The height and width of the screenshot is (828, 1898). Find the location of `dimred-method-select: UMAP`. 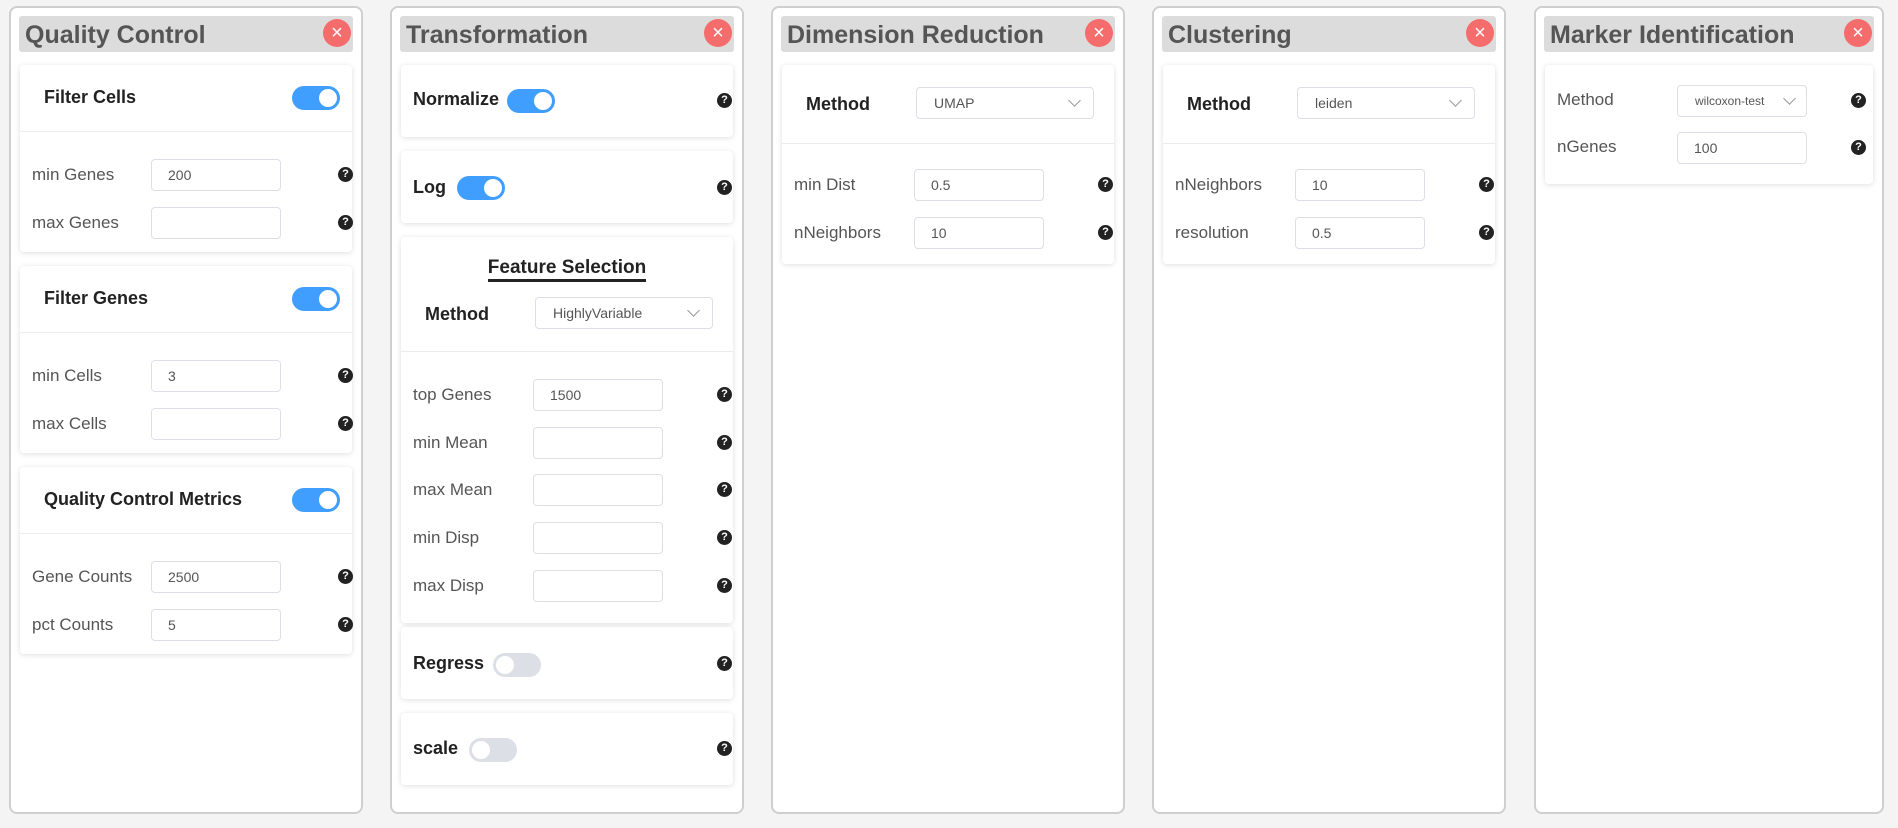

dimred-method-select: UMAP is located at coordinates (1005, 103).